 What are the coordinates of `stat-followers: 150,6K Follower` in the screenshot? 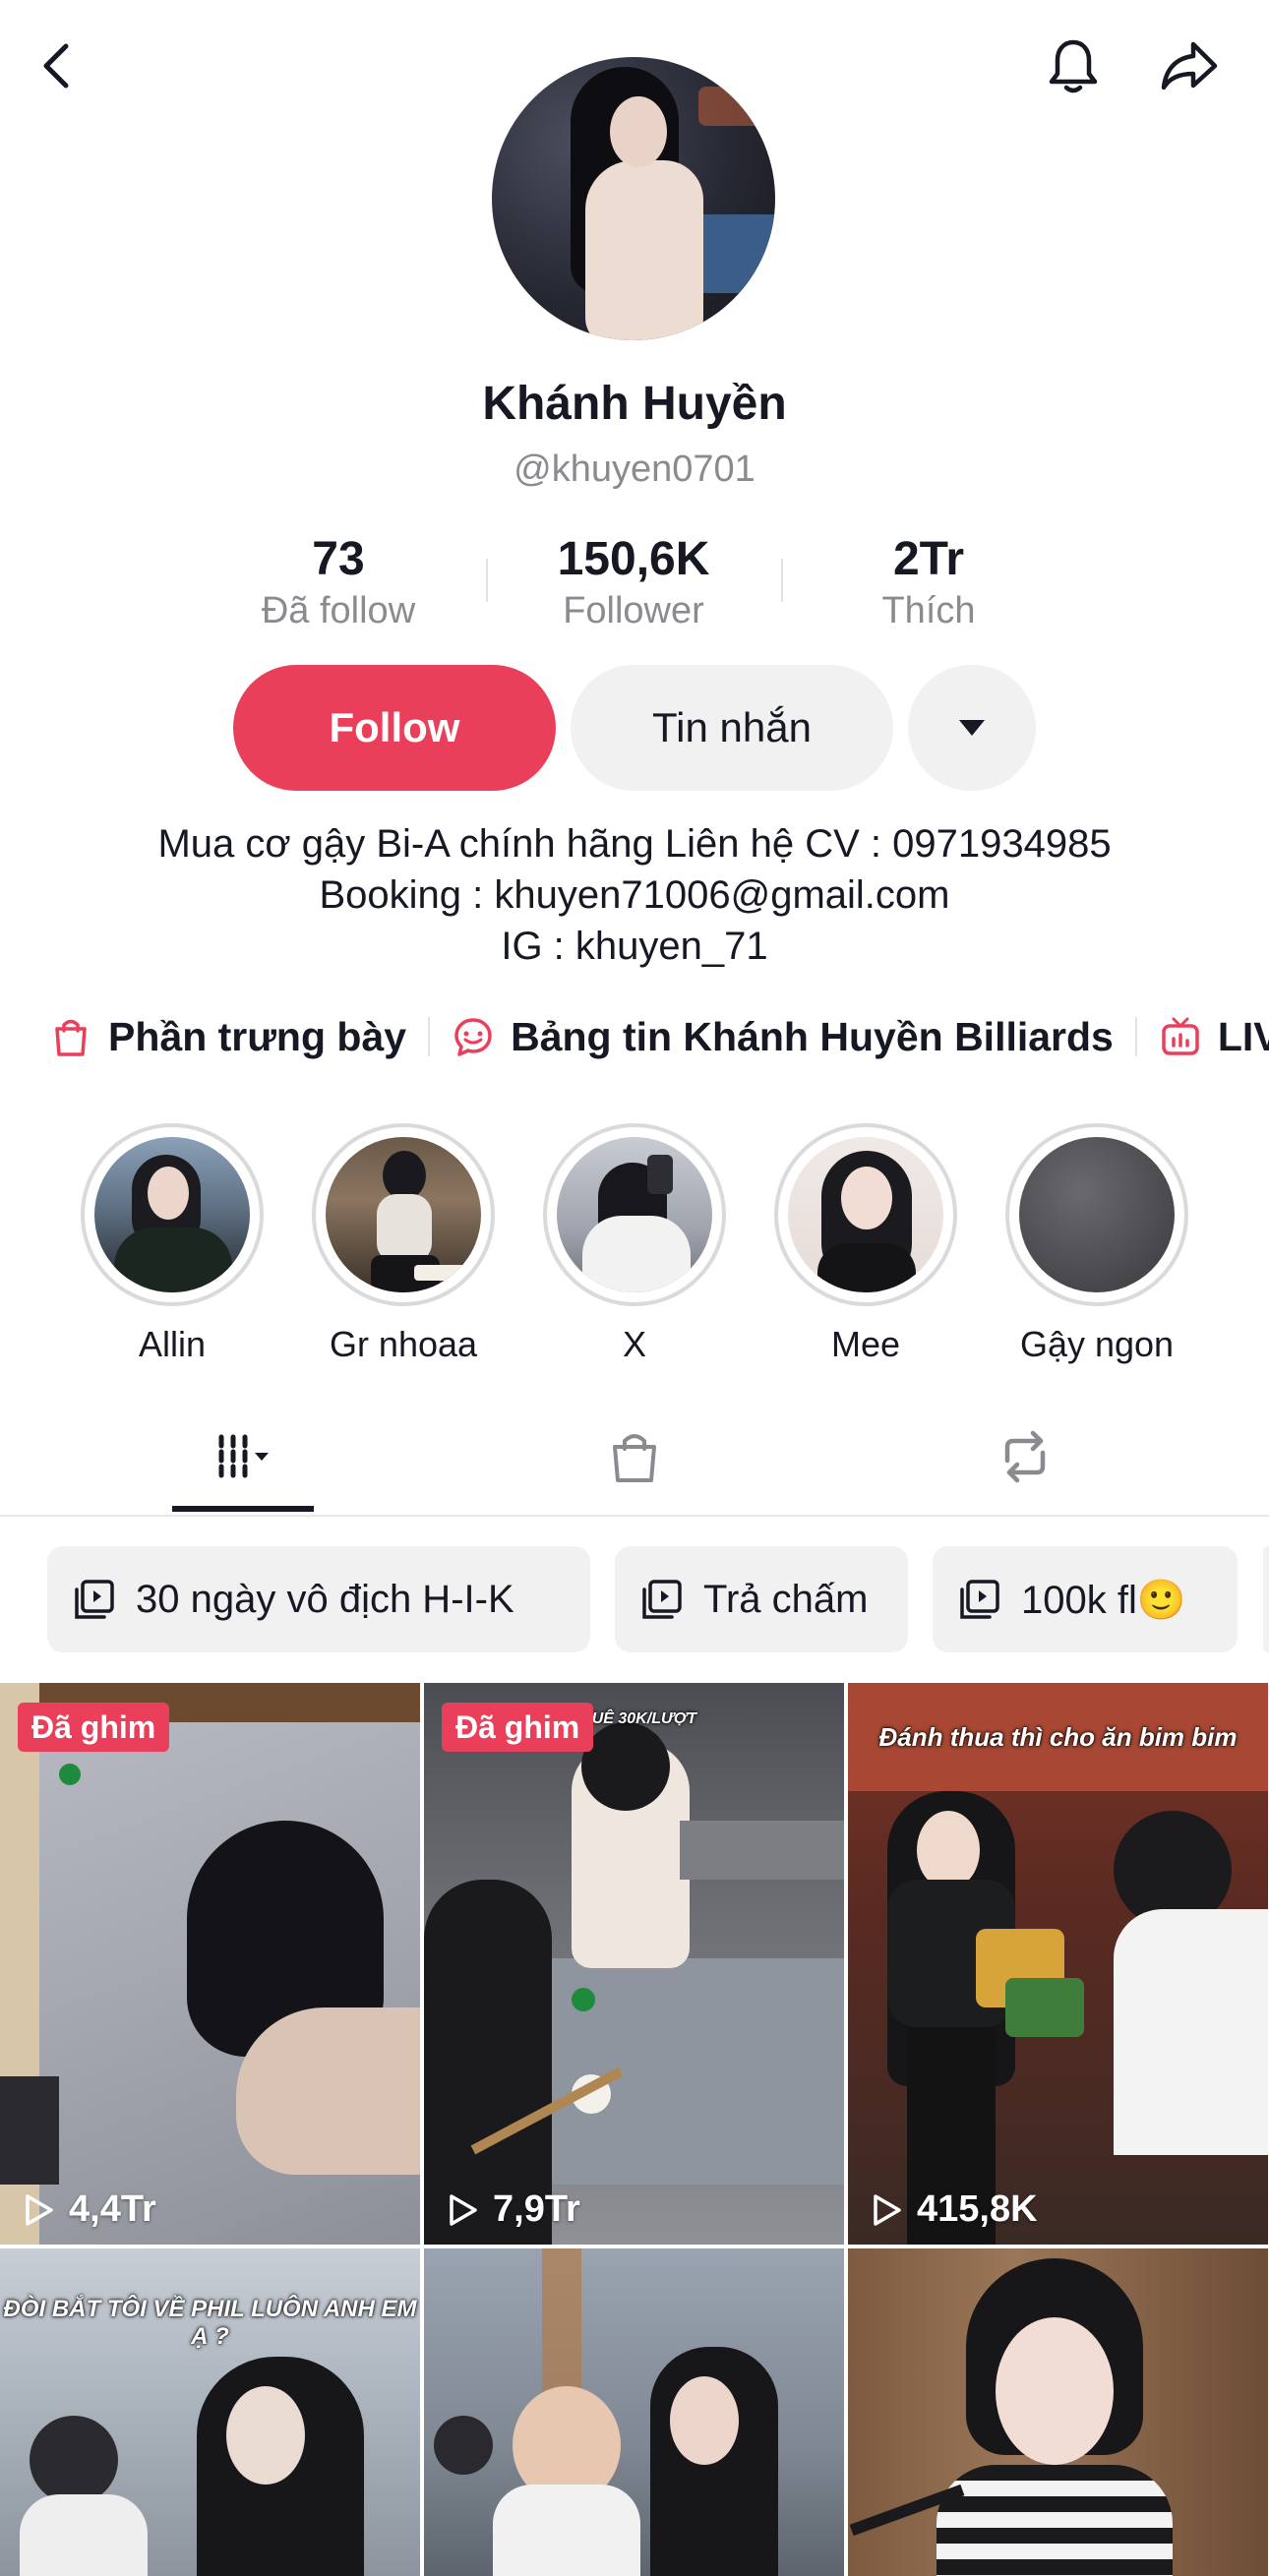 It's located at (633, 582).